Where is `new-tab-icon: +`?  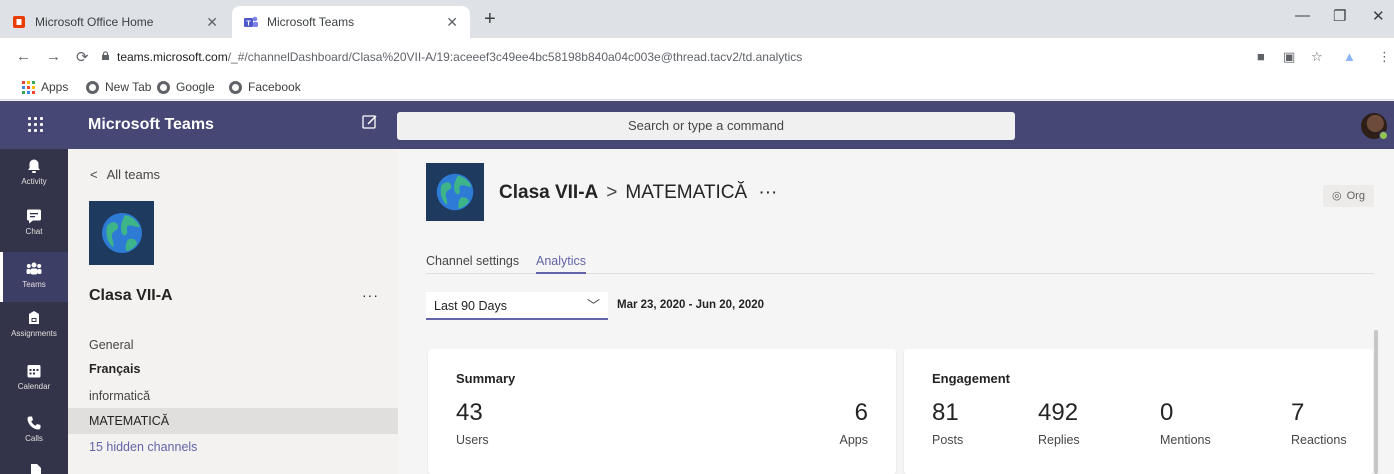 new-tab-icon: + is located at coordinates (490, 19).